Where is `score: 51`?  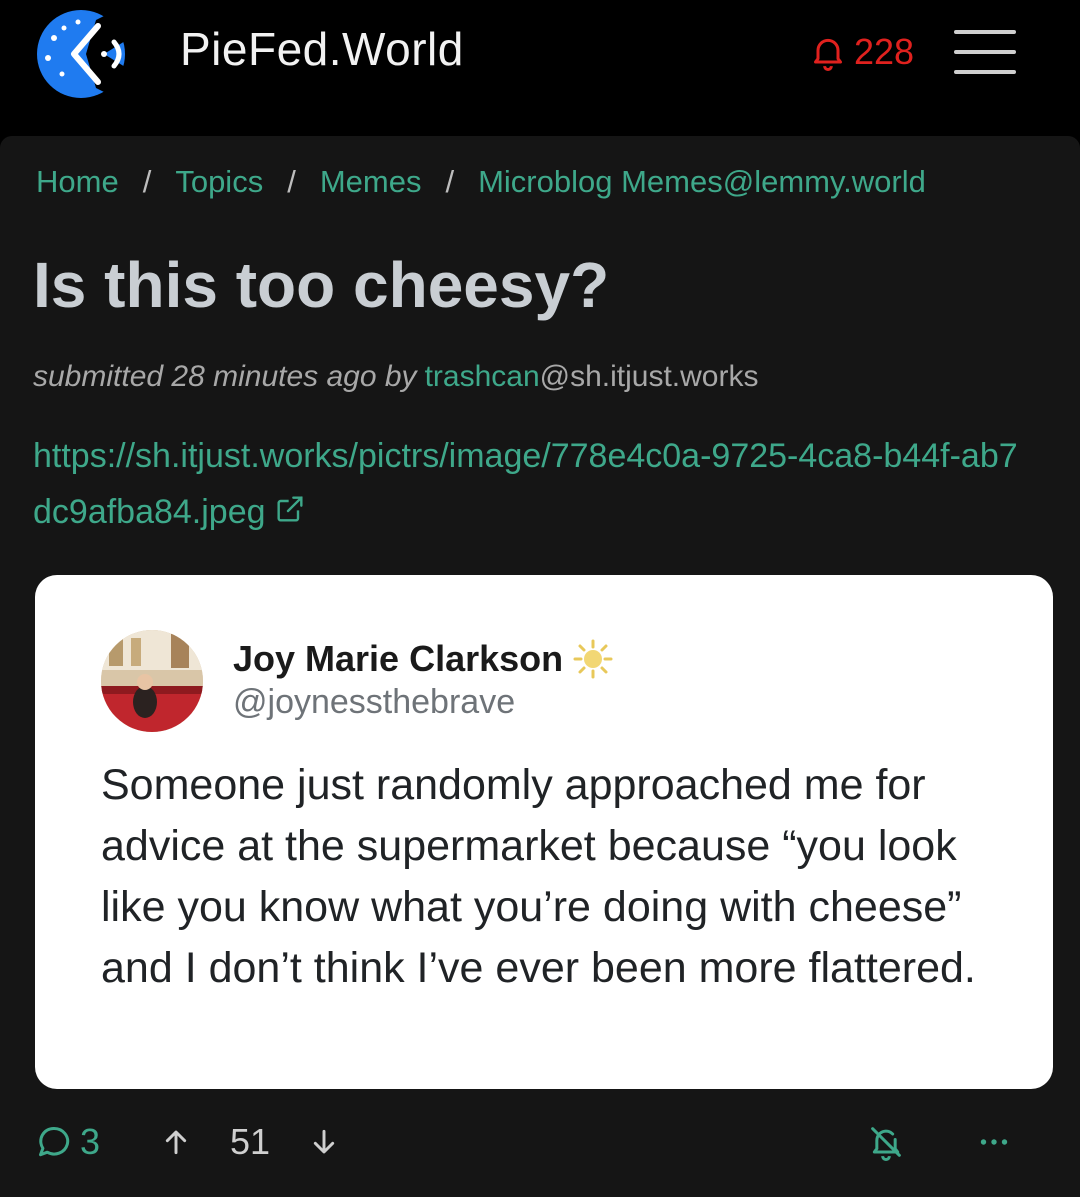
score: 51 is located at coordinates (250, 1141).